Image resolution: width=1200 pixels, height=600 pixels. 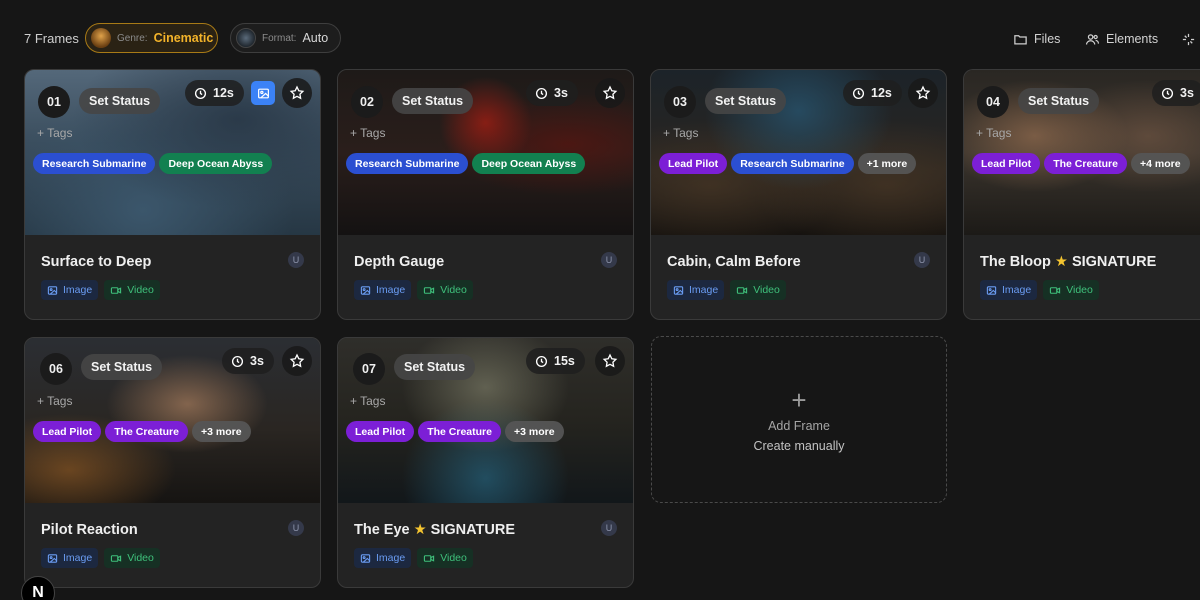 I want to click on frame-number: 02, so click(x=367, y=102).